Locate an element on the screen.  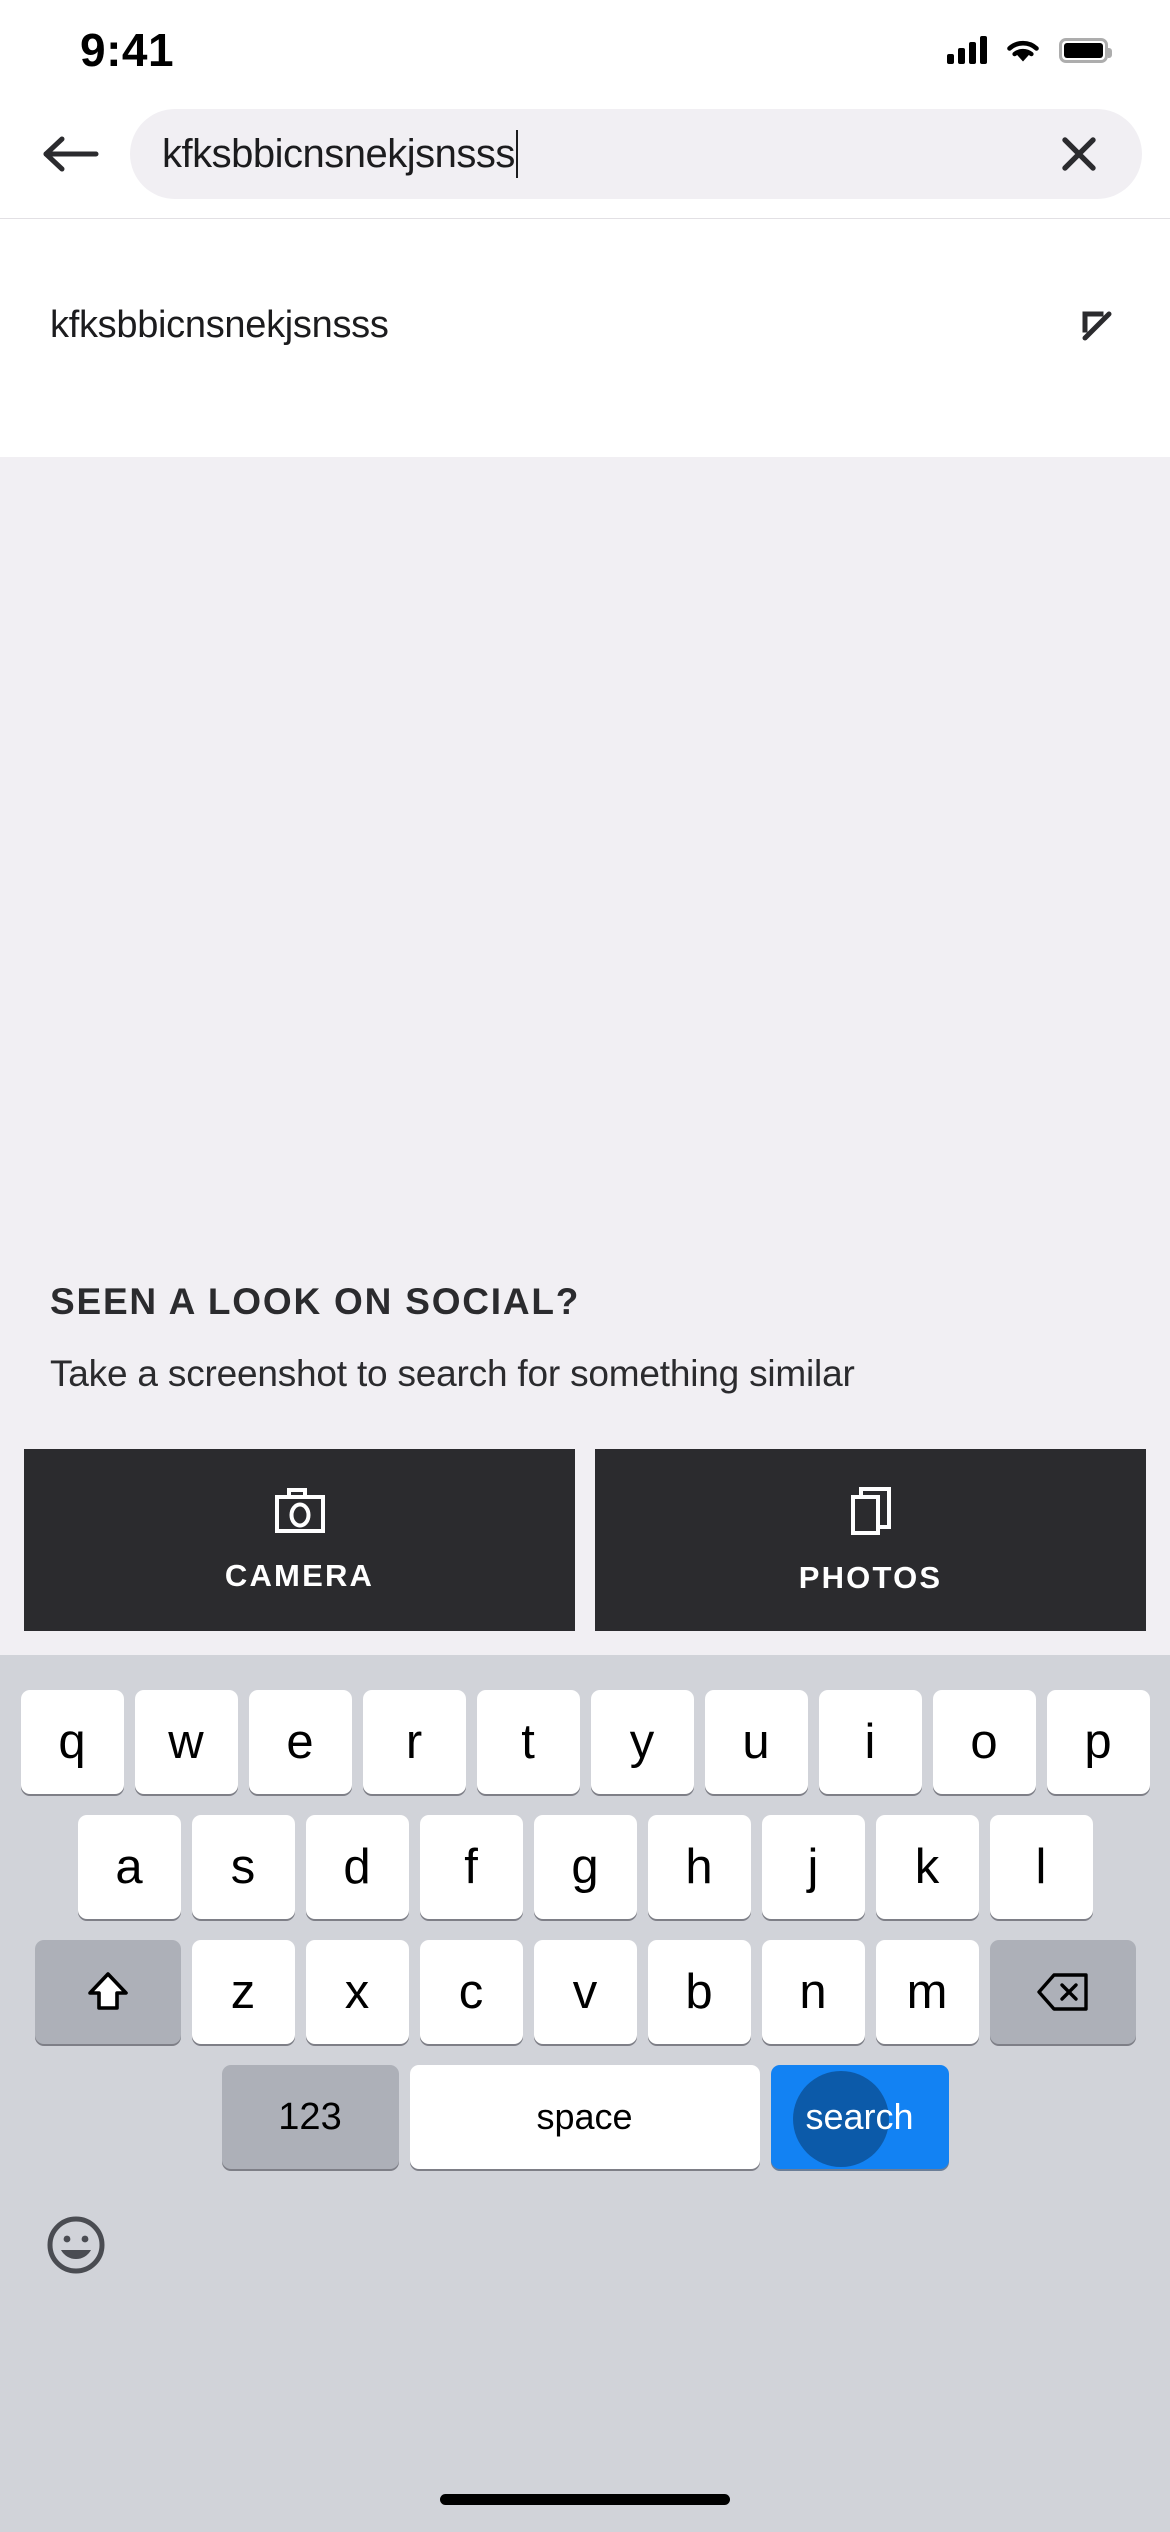
shift-key is located at coordinates (107, 1992).